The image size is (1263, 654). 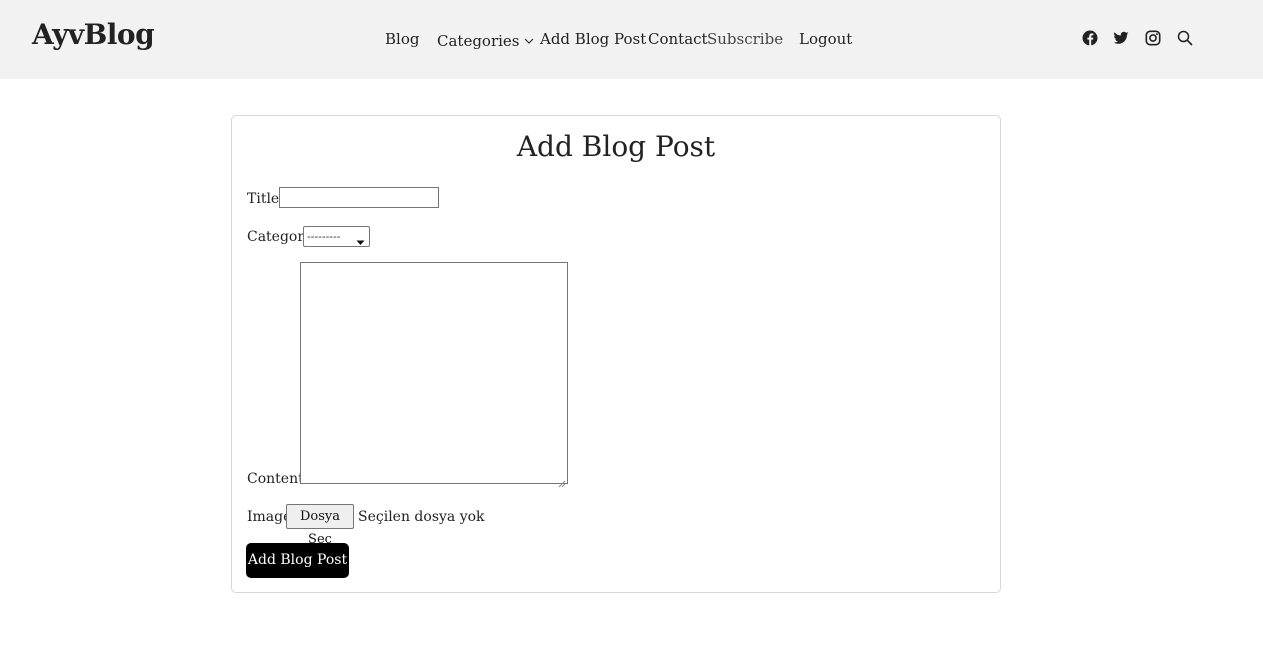 What do you see at coordinates (1153, 38) in the screenshot?
I see `instagram-icon` at bounding box center [1153, 38].